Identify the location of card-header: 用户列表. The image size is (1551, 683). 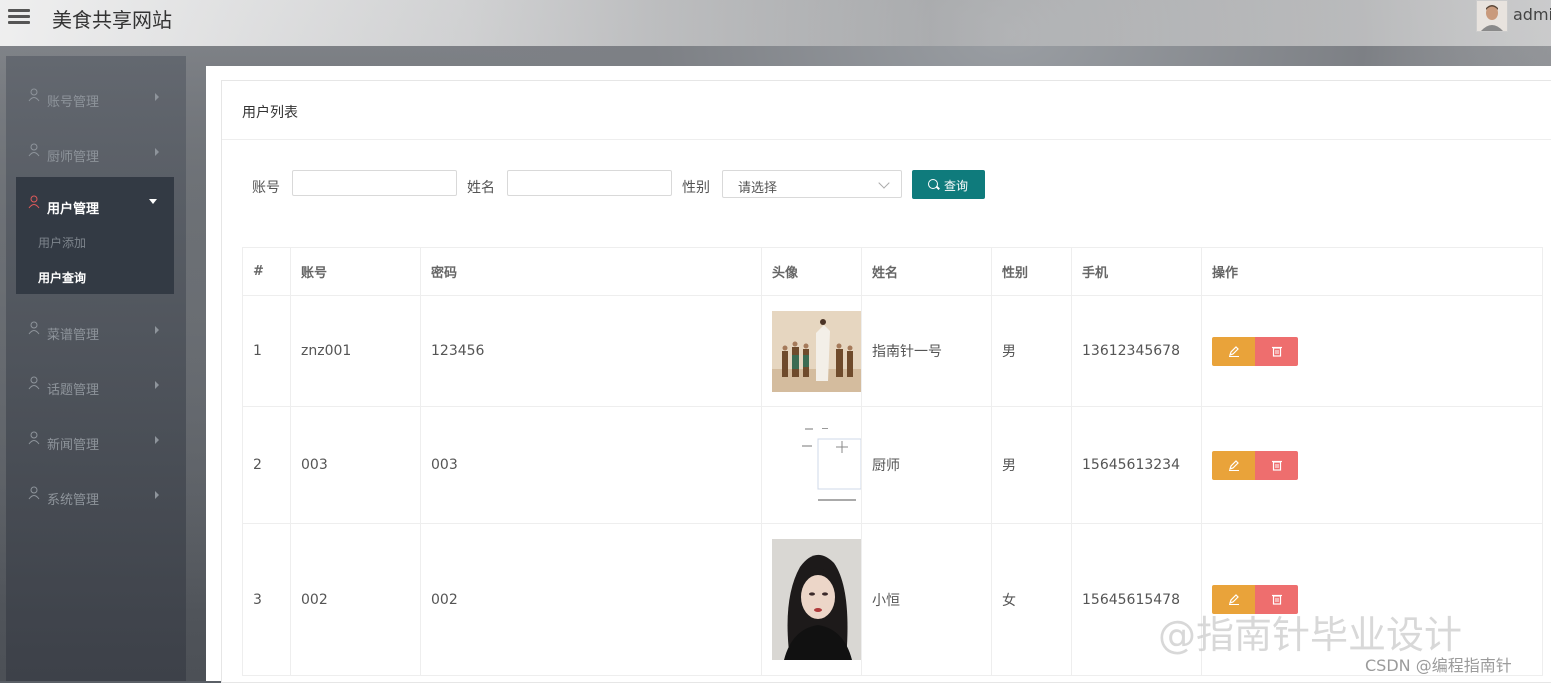
(886, 110).